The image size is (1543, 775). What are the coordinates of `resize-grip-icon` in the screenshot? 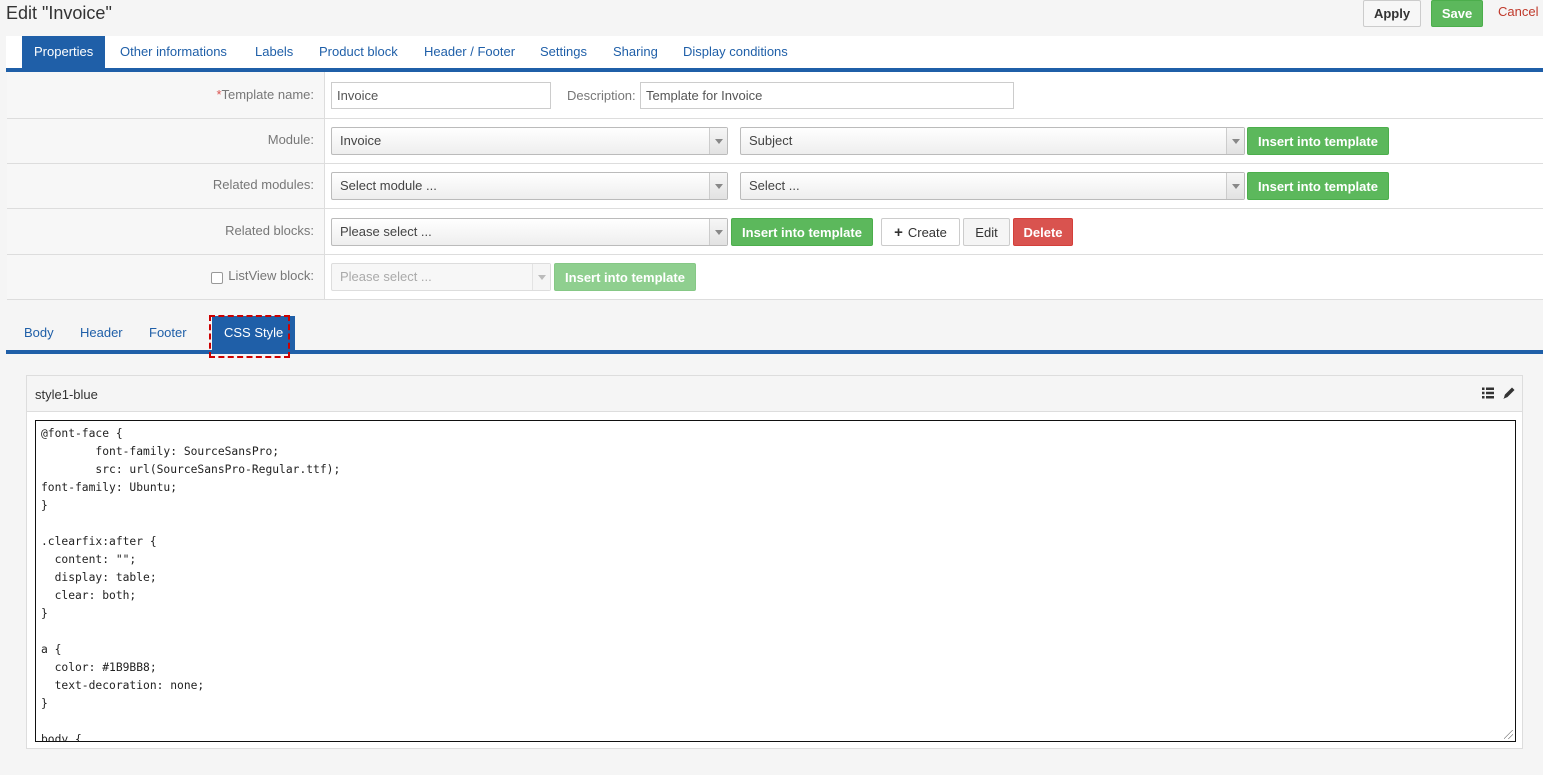 It's located at (1508, 734).